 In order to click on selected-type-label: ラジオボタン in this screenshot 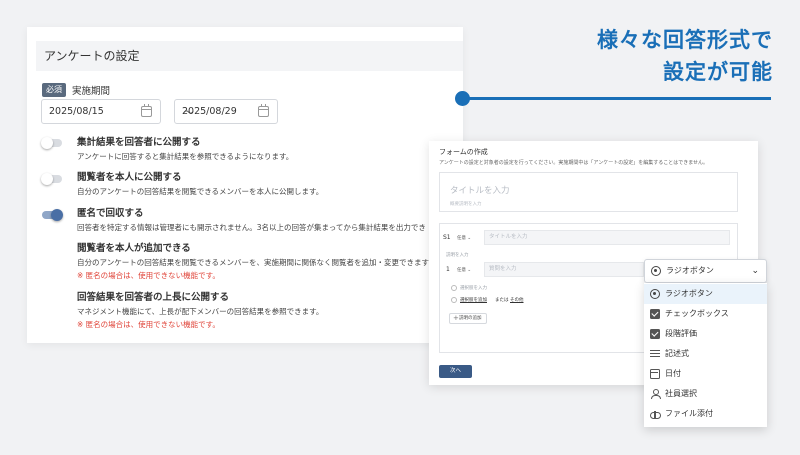, I will do `click(690, 270)`.